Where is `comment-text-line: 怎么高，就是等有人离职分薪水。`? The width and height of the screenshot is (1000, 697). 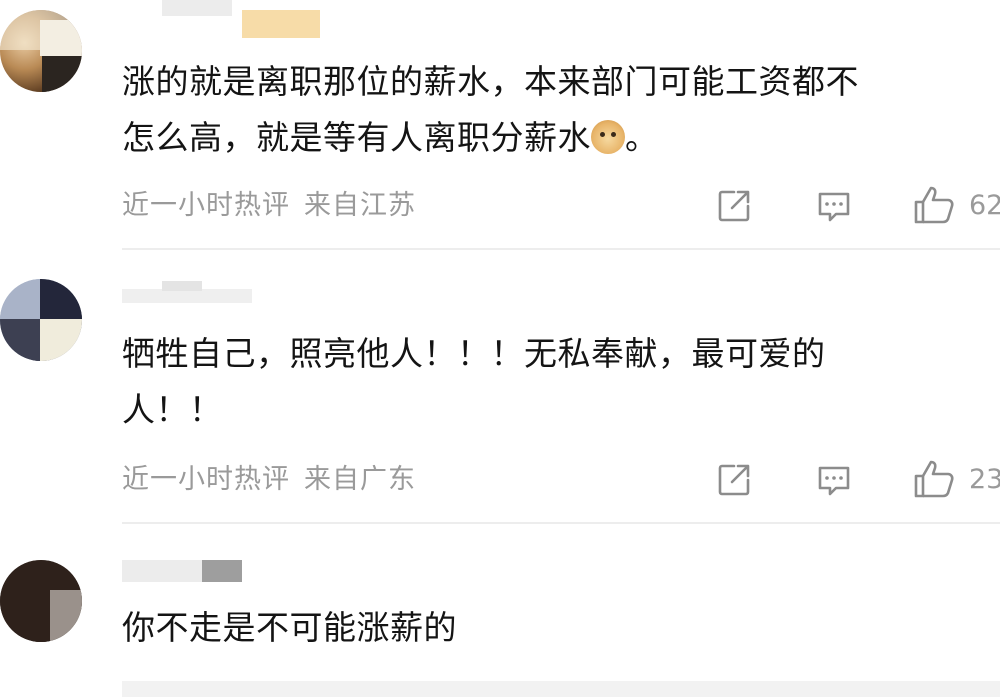 comment-text-line: 怎么高，就是等有人离职分薪水。 is located at coordinates (557, 138).